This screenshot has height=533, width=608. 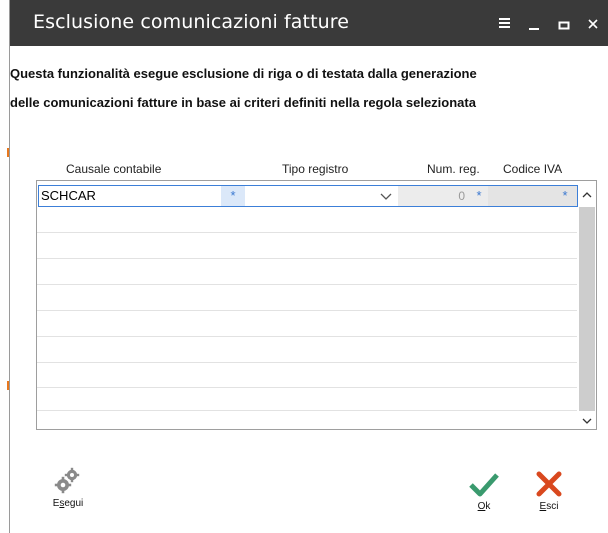 I want to click on esci-button: Esci, so click(x=549, y=490).